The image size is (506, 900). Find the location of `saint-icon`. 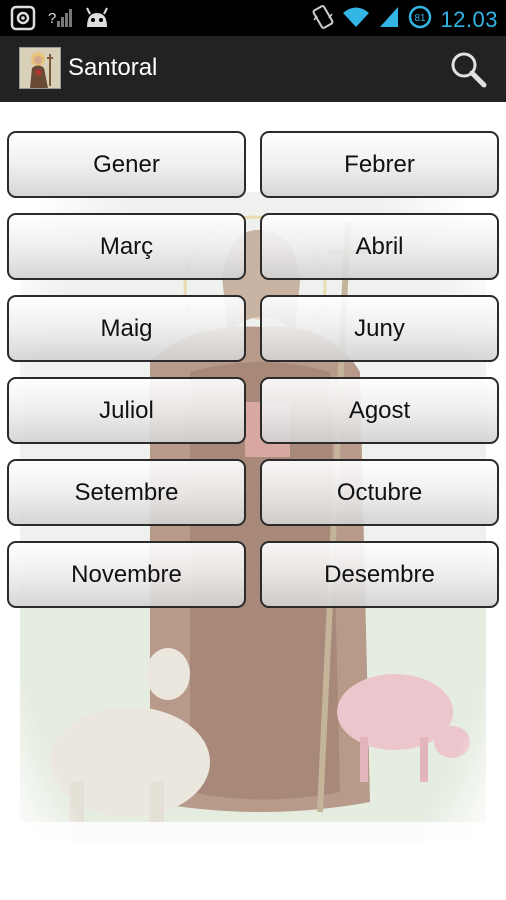

saint-icon is located at coordinates (40, 68).